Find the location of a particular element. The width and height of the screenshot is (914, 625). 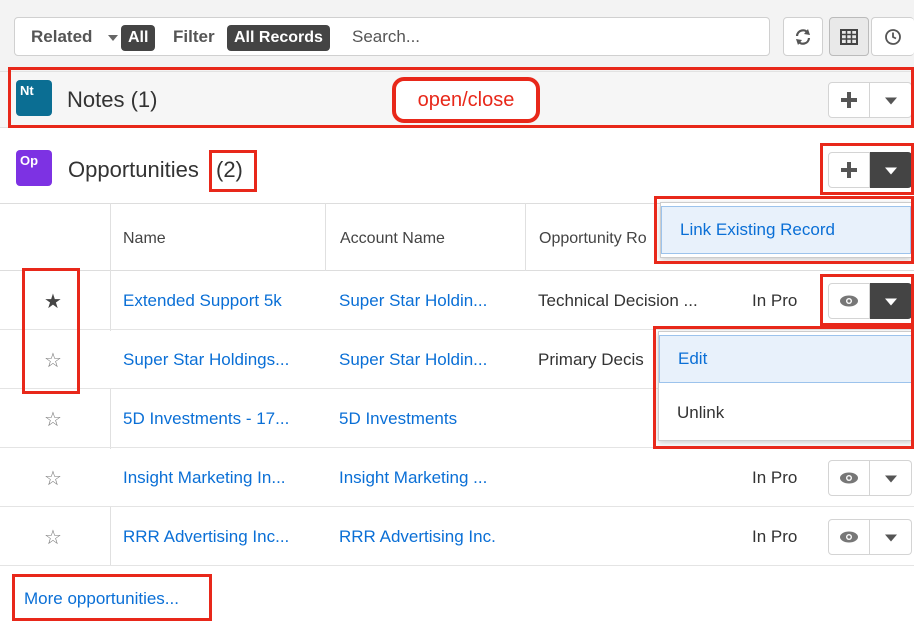

refresh-button is located at coordinates (803, 36).